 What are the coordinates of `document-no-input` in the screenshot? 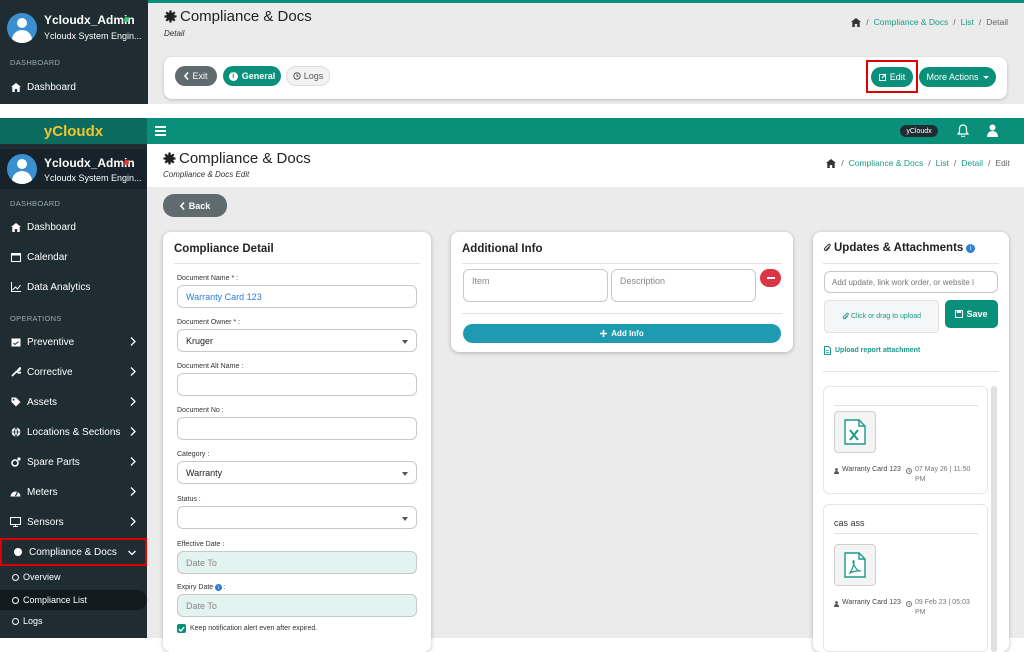 It's located at (297, 428).